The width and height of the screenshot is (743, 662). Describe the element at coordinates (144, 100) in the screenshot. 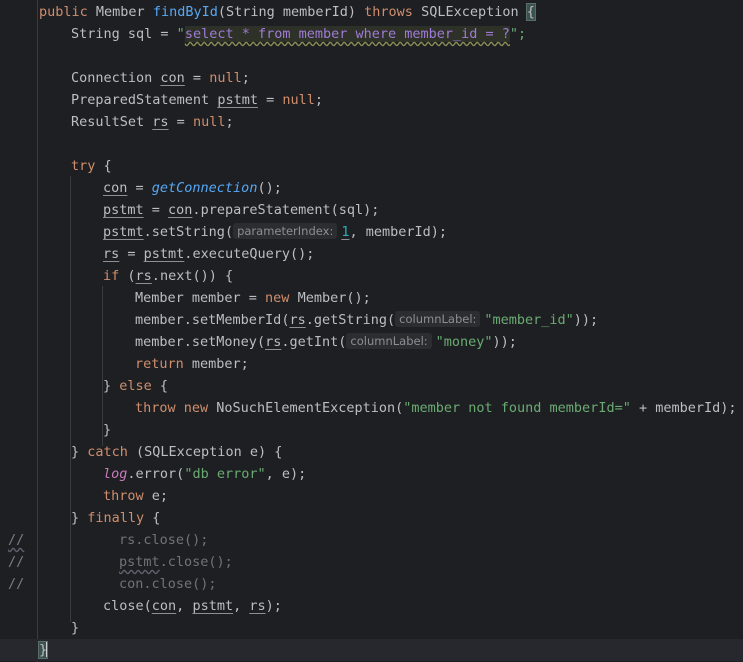

I see `type-name: PreparedStatement` at that location.